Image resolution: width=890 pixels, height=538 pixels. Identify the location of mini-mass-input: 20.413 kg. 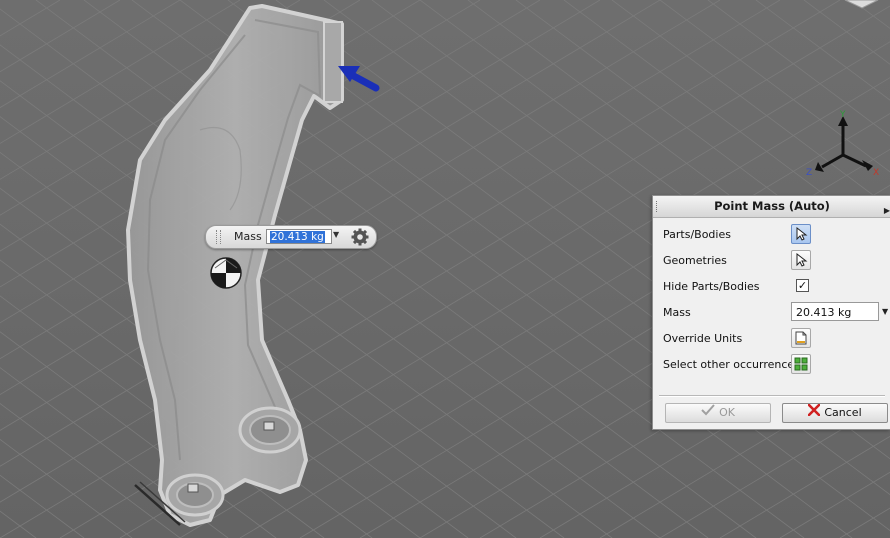
(299, 236).